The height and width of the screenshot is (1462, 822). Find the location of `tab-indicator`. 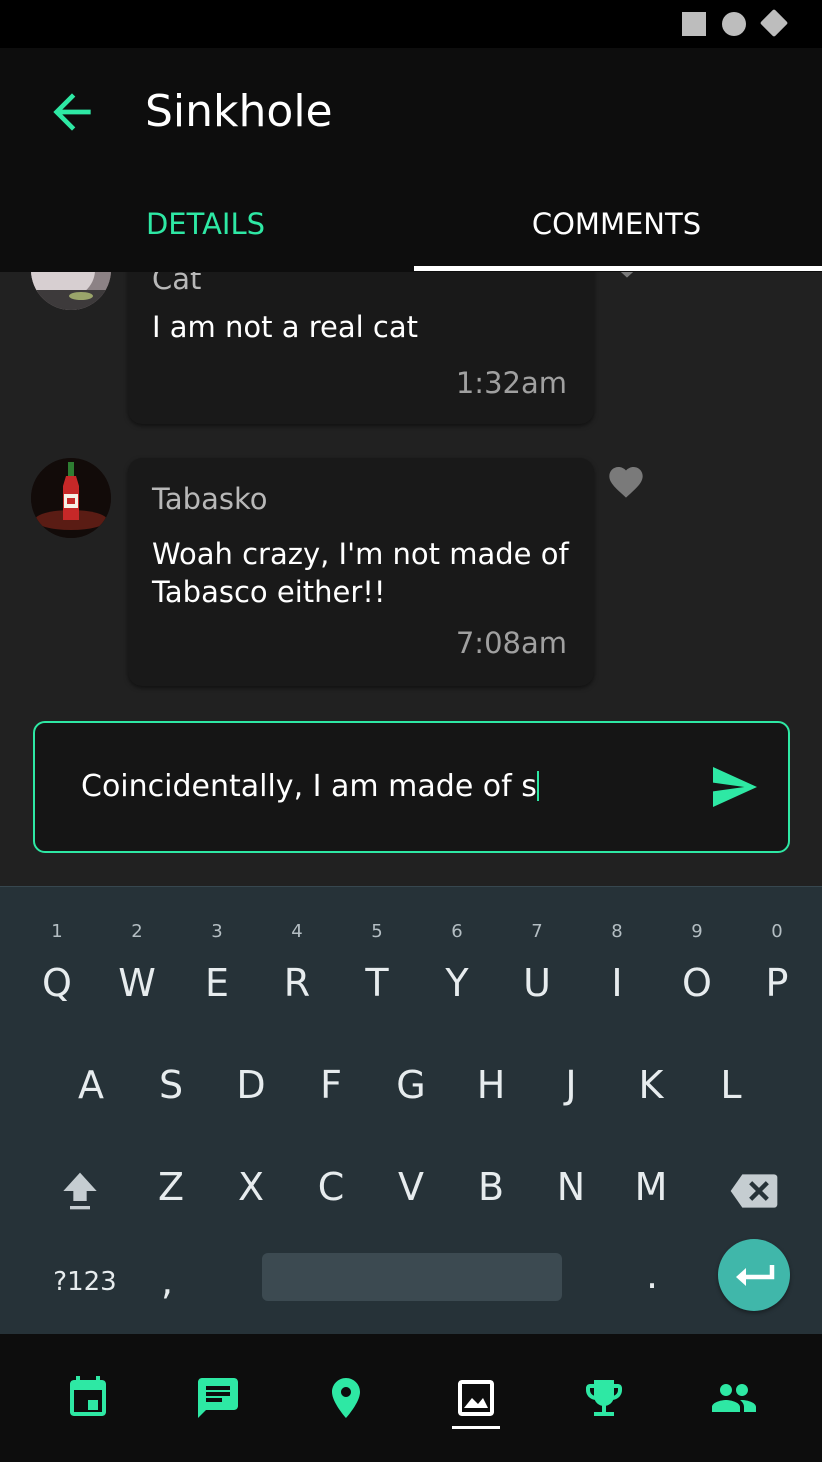

tab-indicator is located at coordinates (618, 268).